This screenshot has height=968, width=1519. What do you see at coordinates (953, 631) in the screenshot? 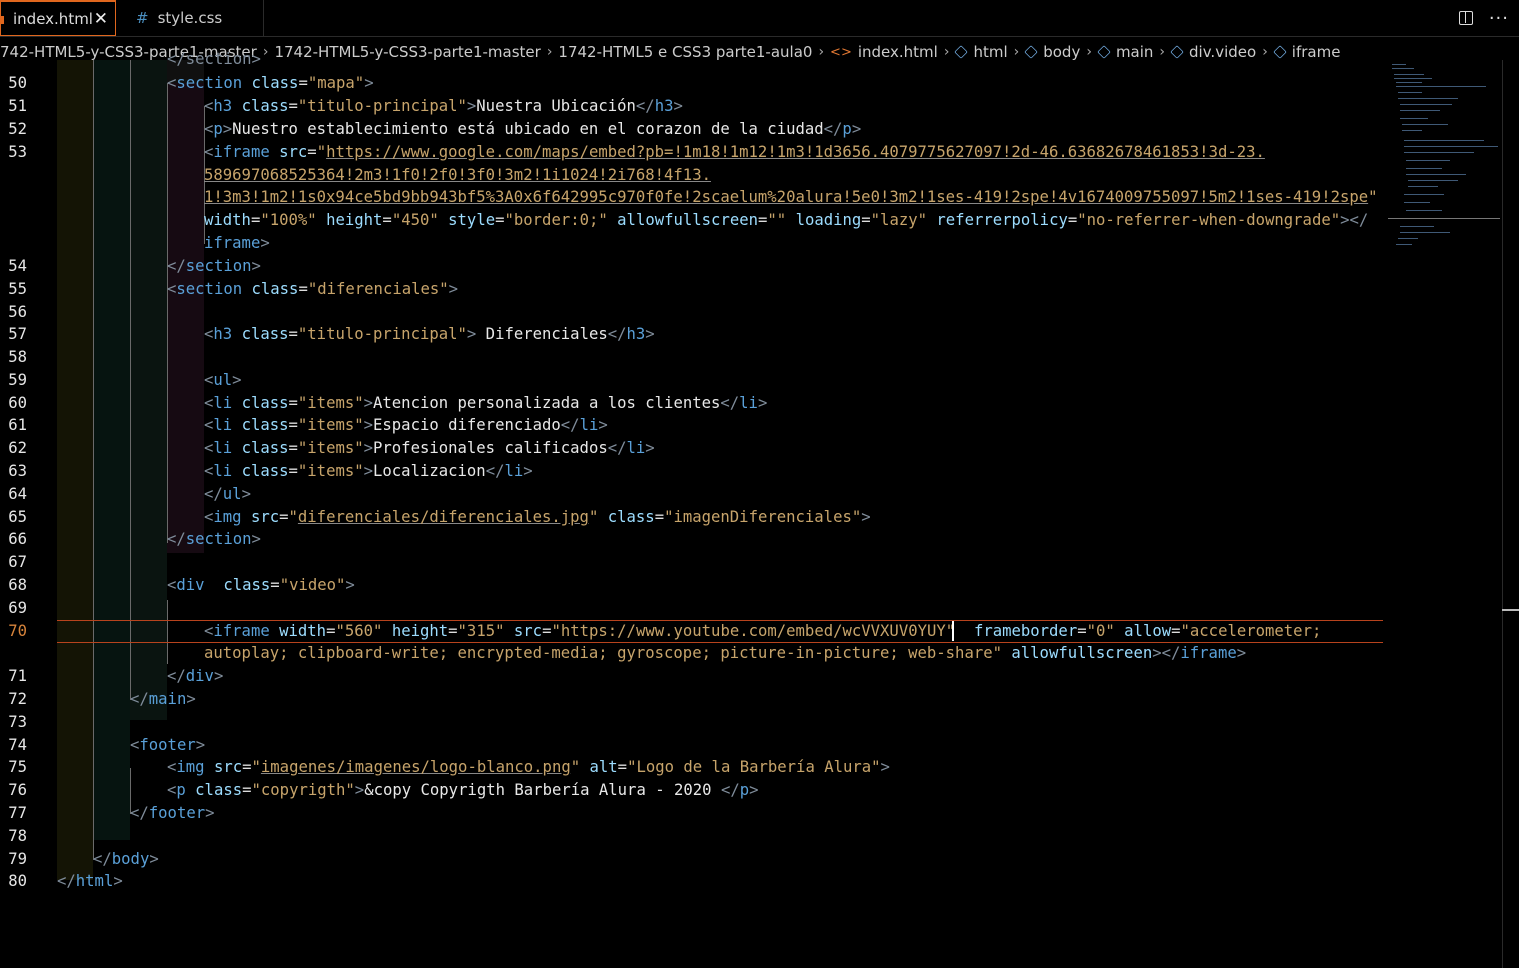
I see `text-cursor` at bounding box center [953, 631].